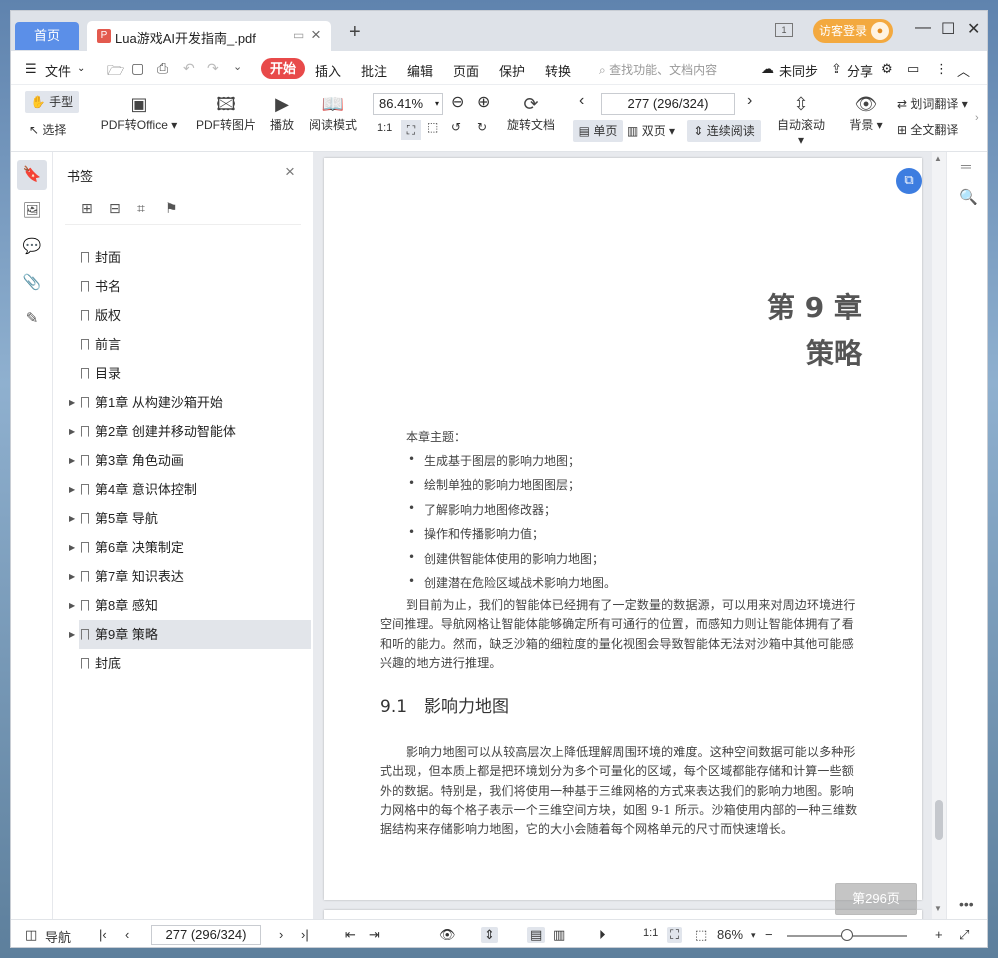  Describe the element at coordinates (482, 127) in the screenshot. I see `rotate-right-icon: ↻` at that location.